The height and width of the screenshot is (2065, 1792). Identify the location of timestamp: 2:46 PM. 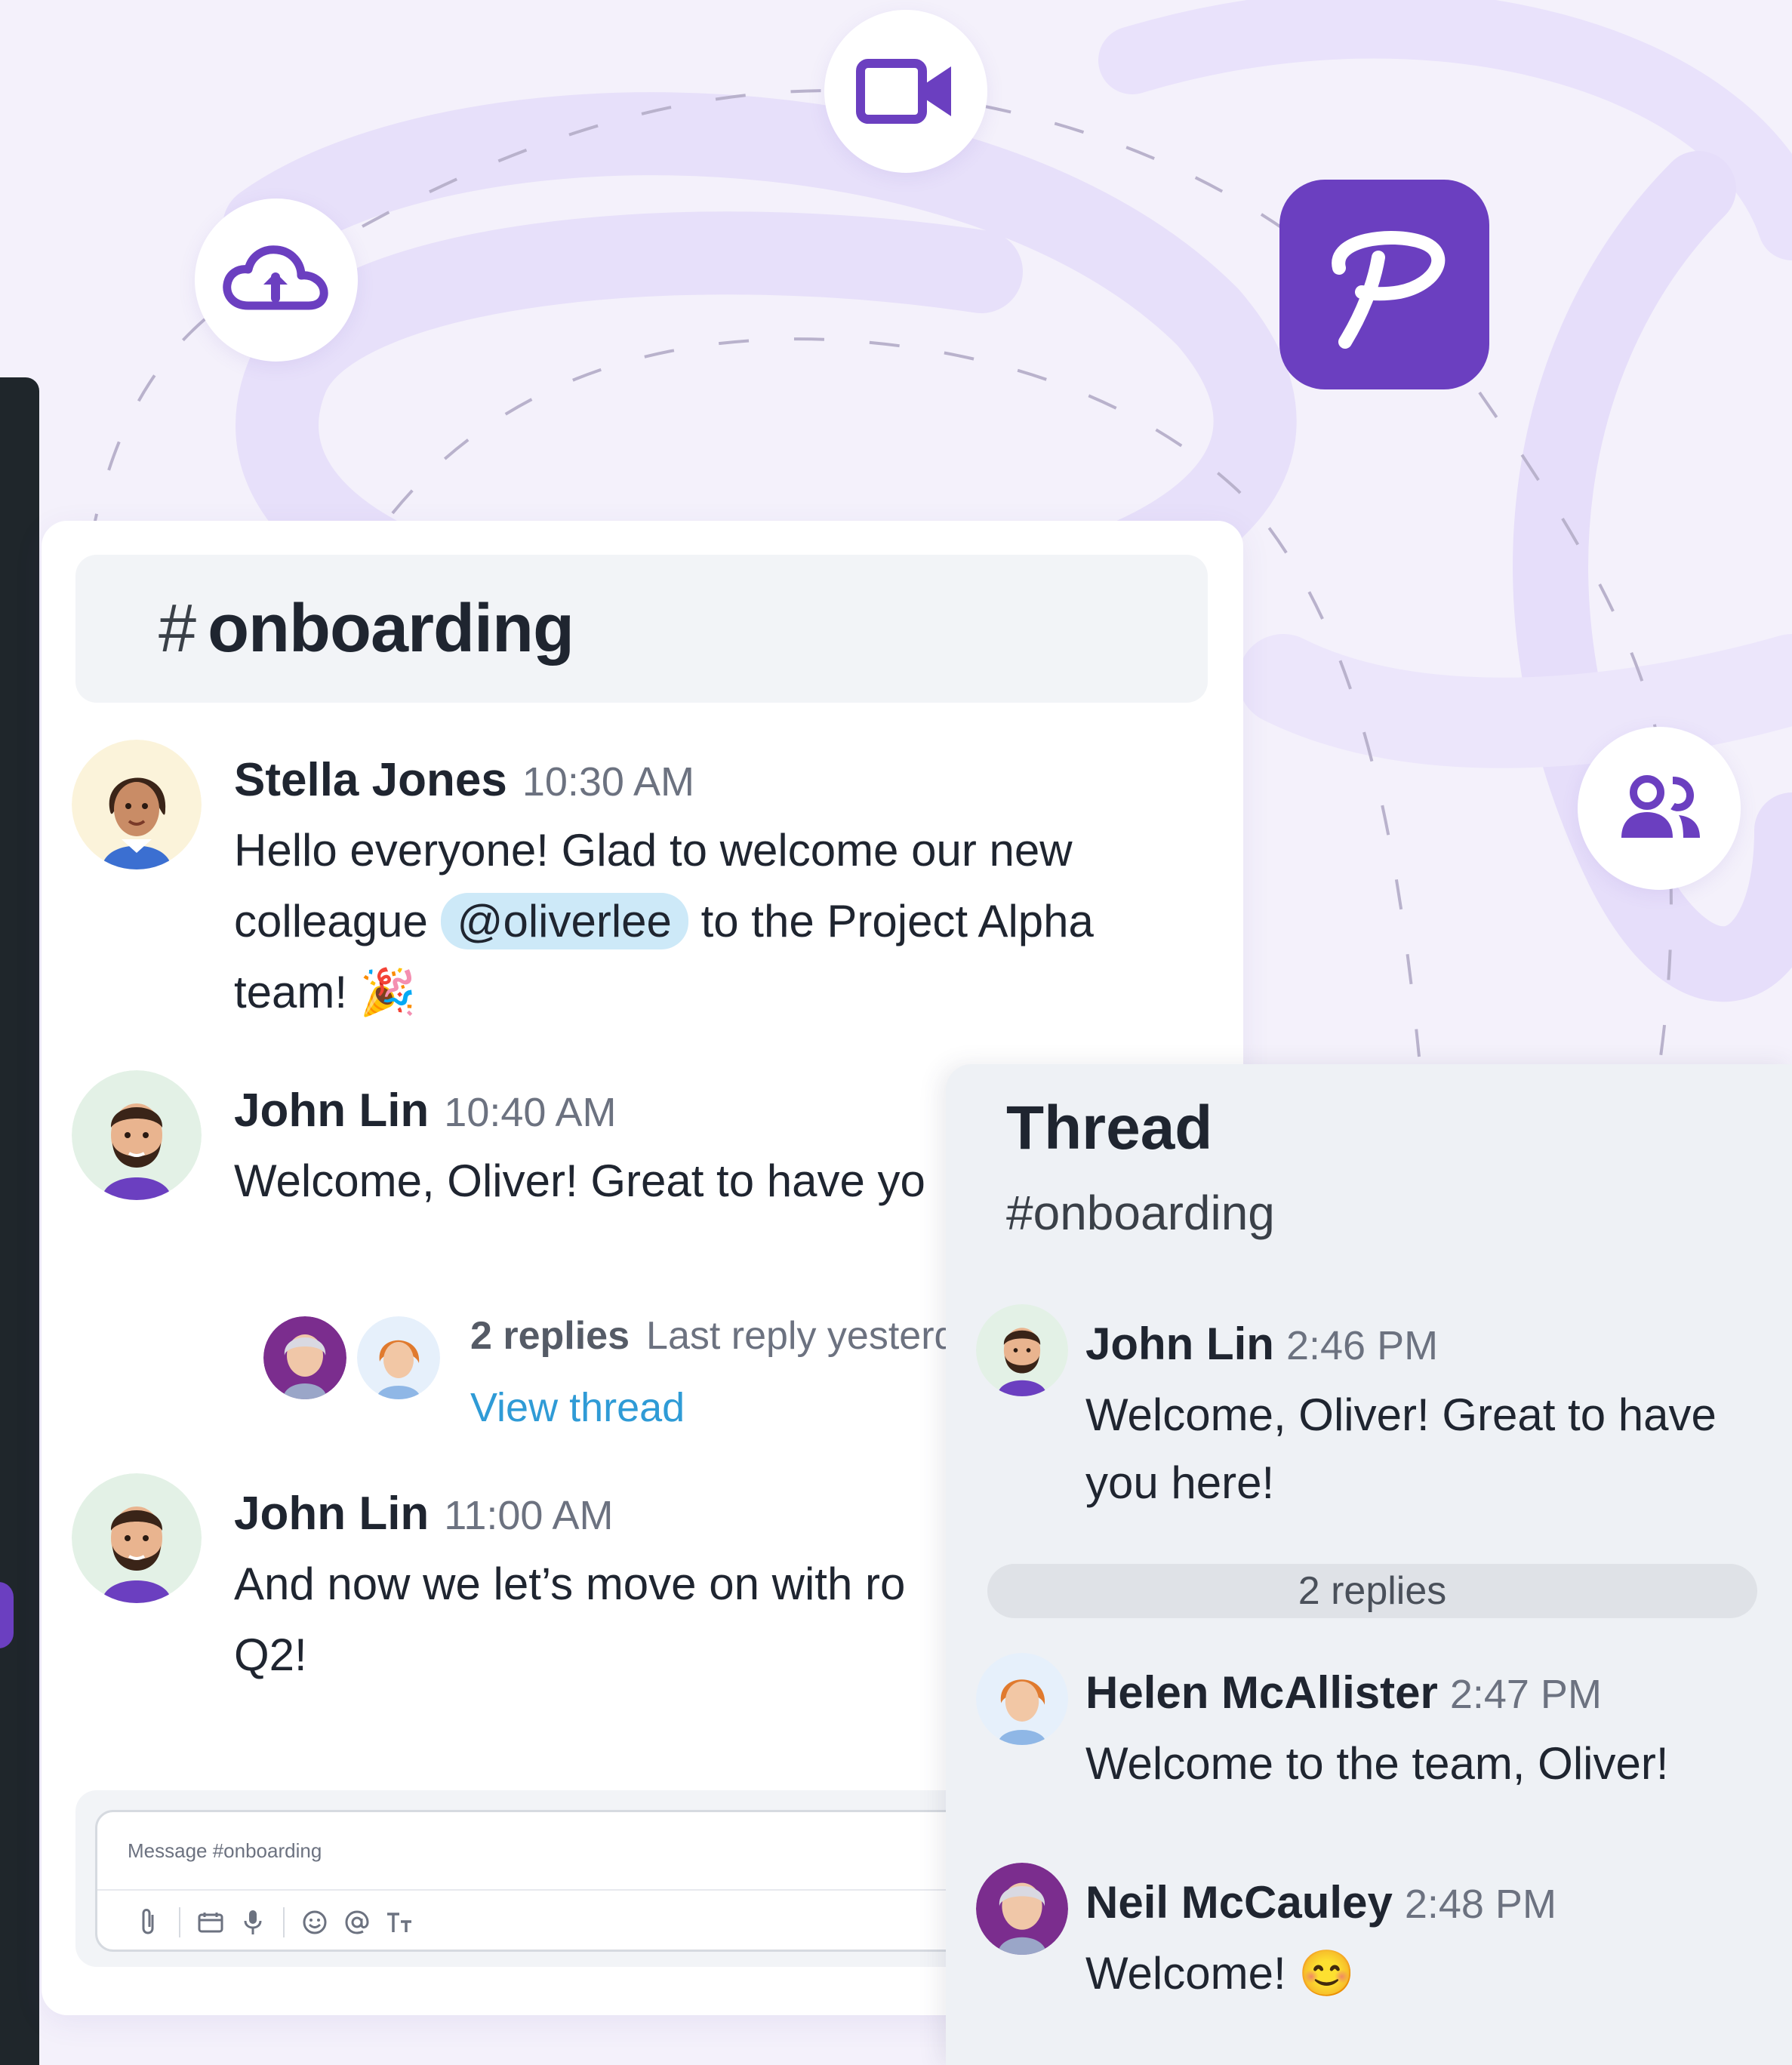
(1362, 1345).